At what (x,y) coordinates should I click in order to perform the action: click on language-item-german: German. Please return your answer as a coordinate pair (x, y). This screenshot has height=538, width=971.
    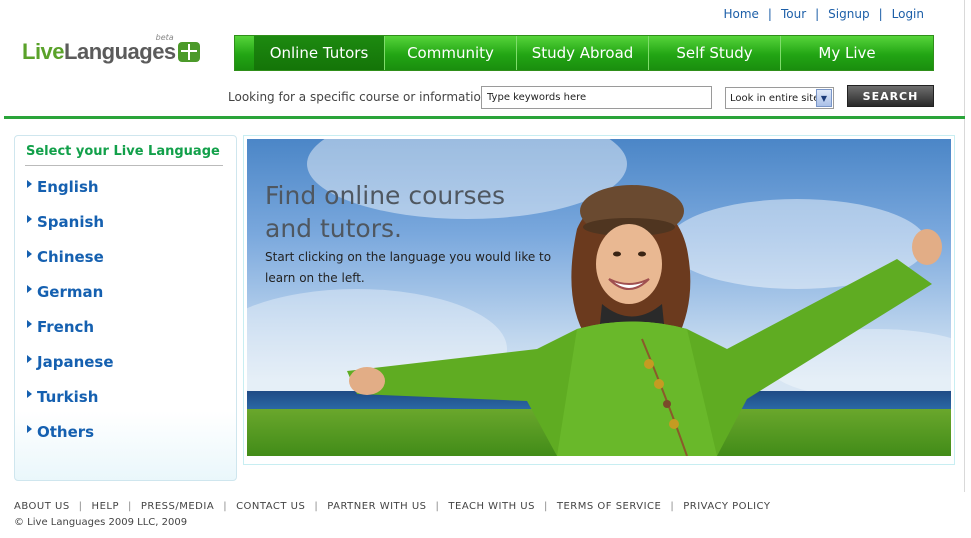
    Looking at the image, I should click on (65, 292).